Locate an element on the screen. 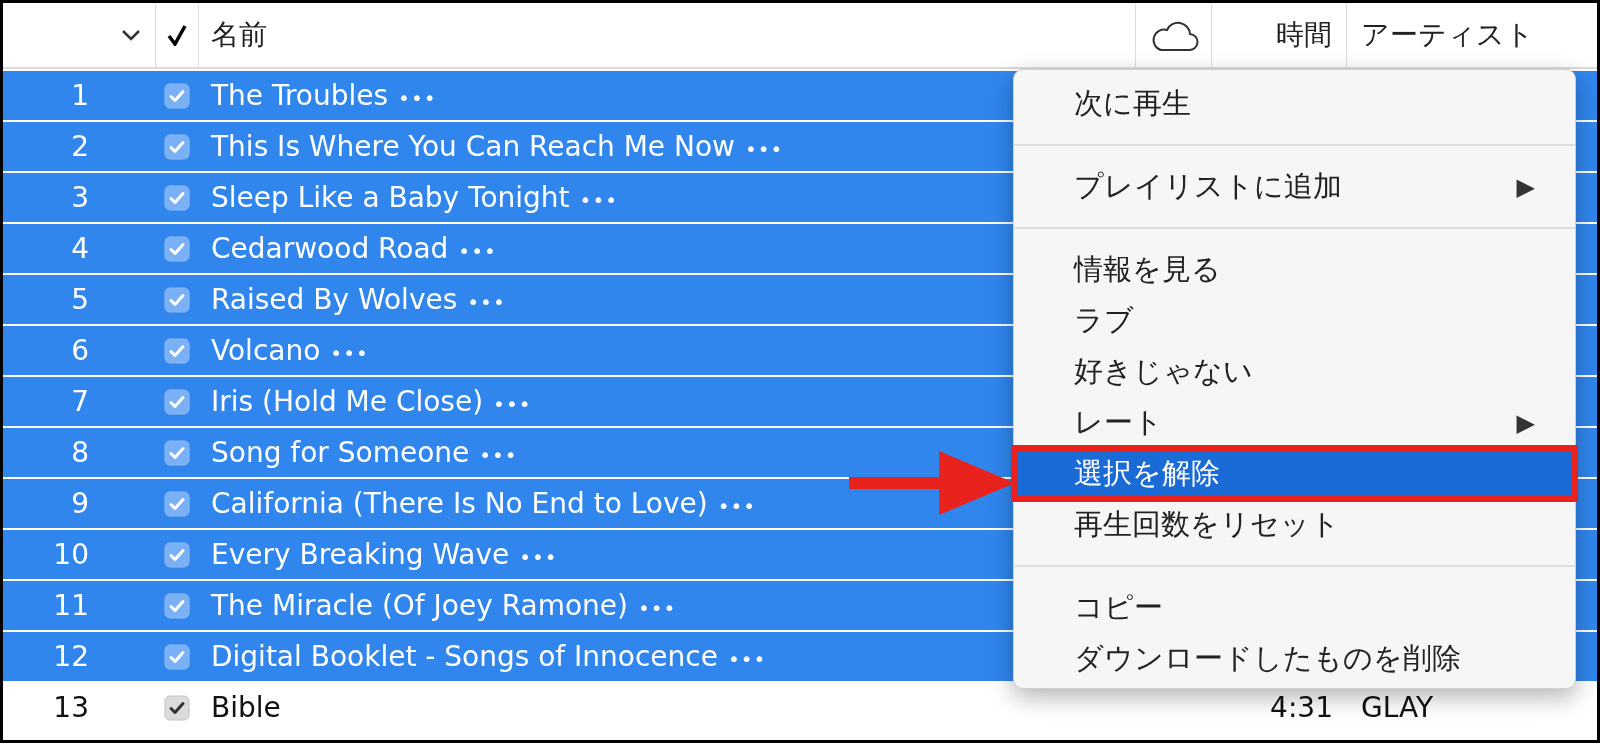 The width and height of the screenshot is (1600, 743). column-header: アーティスト is located at coordinates (1447, 35).